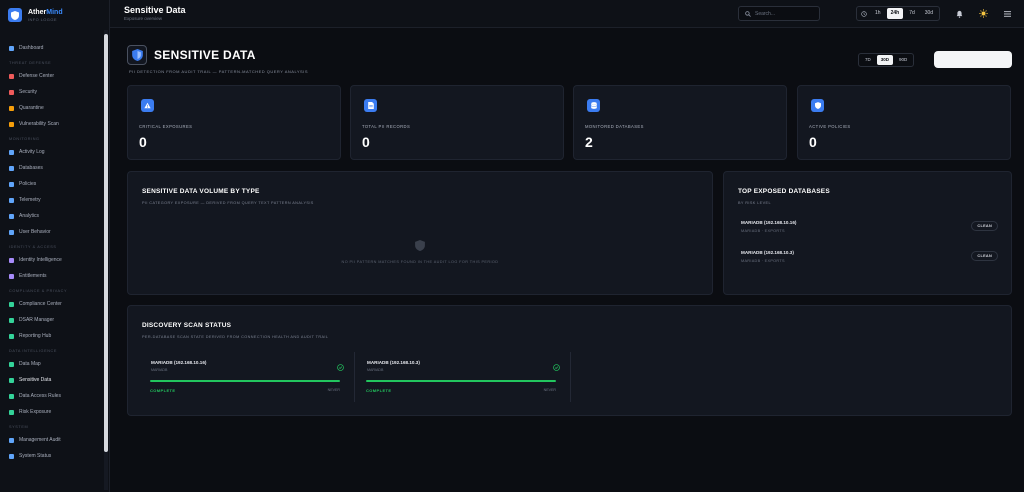  I want to click on range-30d: 30d, so click(929, 13).